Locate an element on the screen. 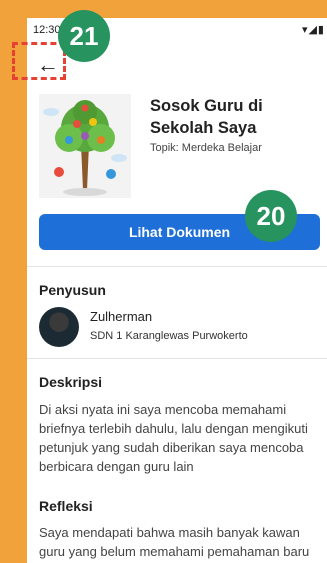 Image resolution: width=327 pixels, height=563 pixels. author-heading: Penyusun is located at coordinates (72, 290).